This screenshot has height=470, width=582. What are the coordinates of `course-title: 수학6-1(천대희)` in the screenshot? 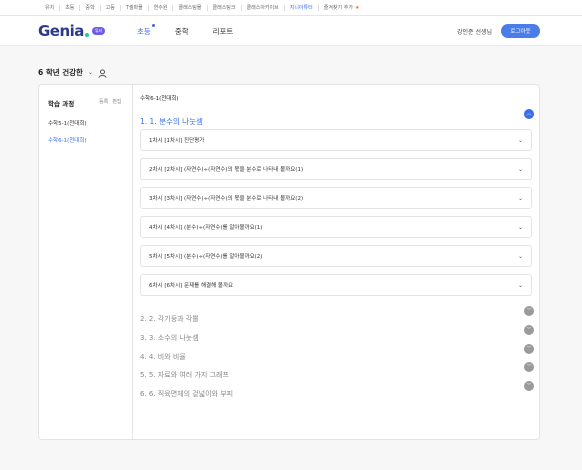 It's located at (159, 99).